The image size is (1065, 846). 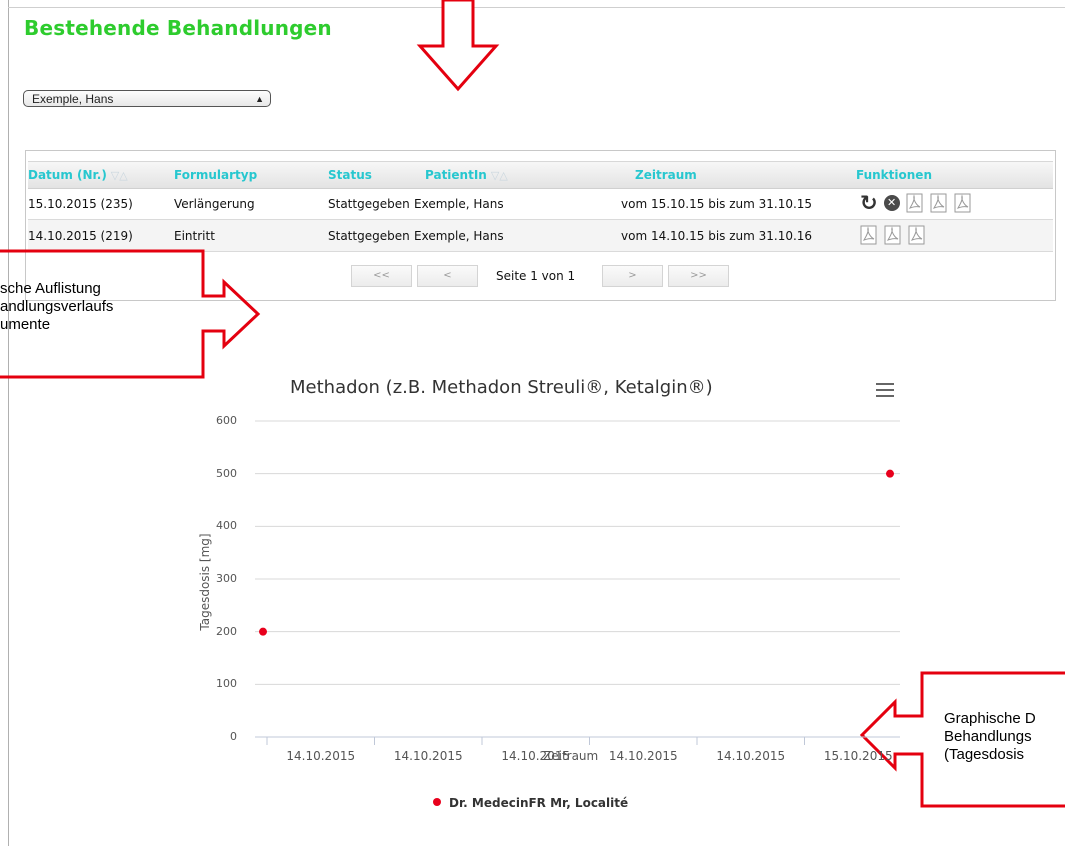 What do you see at coordinates (226, 420) in the screenshot?
I see `y-tick-label: 600` at bounding box center [226, 420].